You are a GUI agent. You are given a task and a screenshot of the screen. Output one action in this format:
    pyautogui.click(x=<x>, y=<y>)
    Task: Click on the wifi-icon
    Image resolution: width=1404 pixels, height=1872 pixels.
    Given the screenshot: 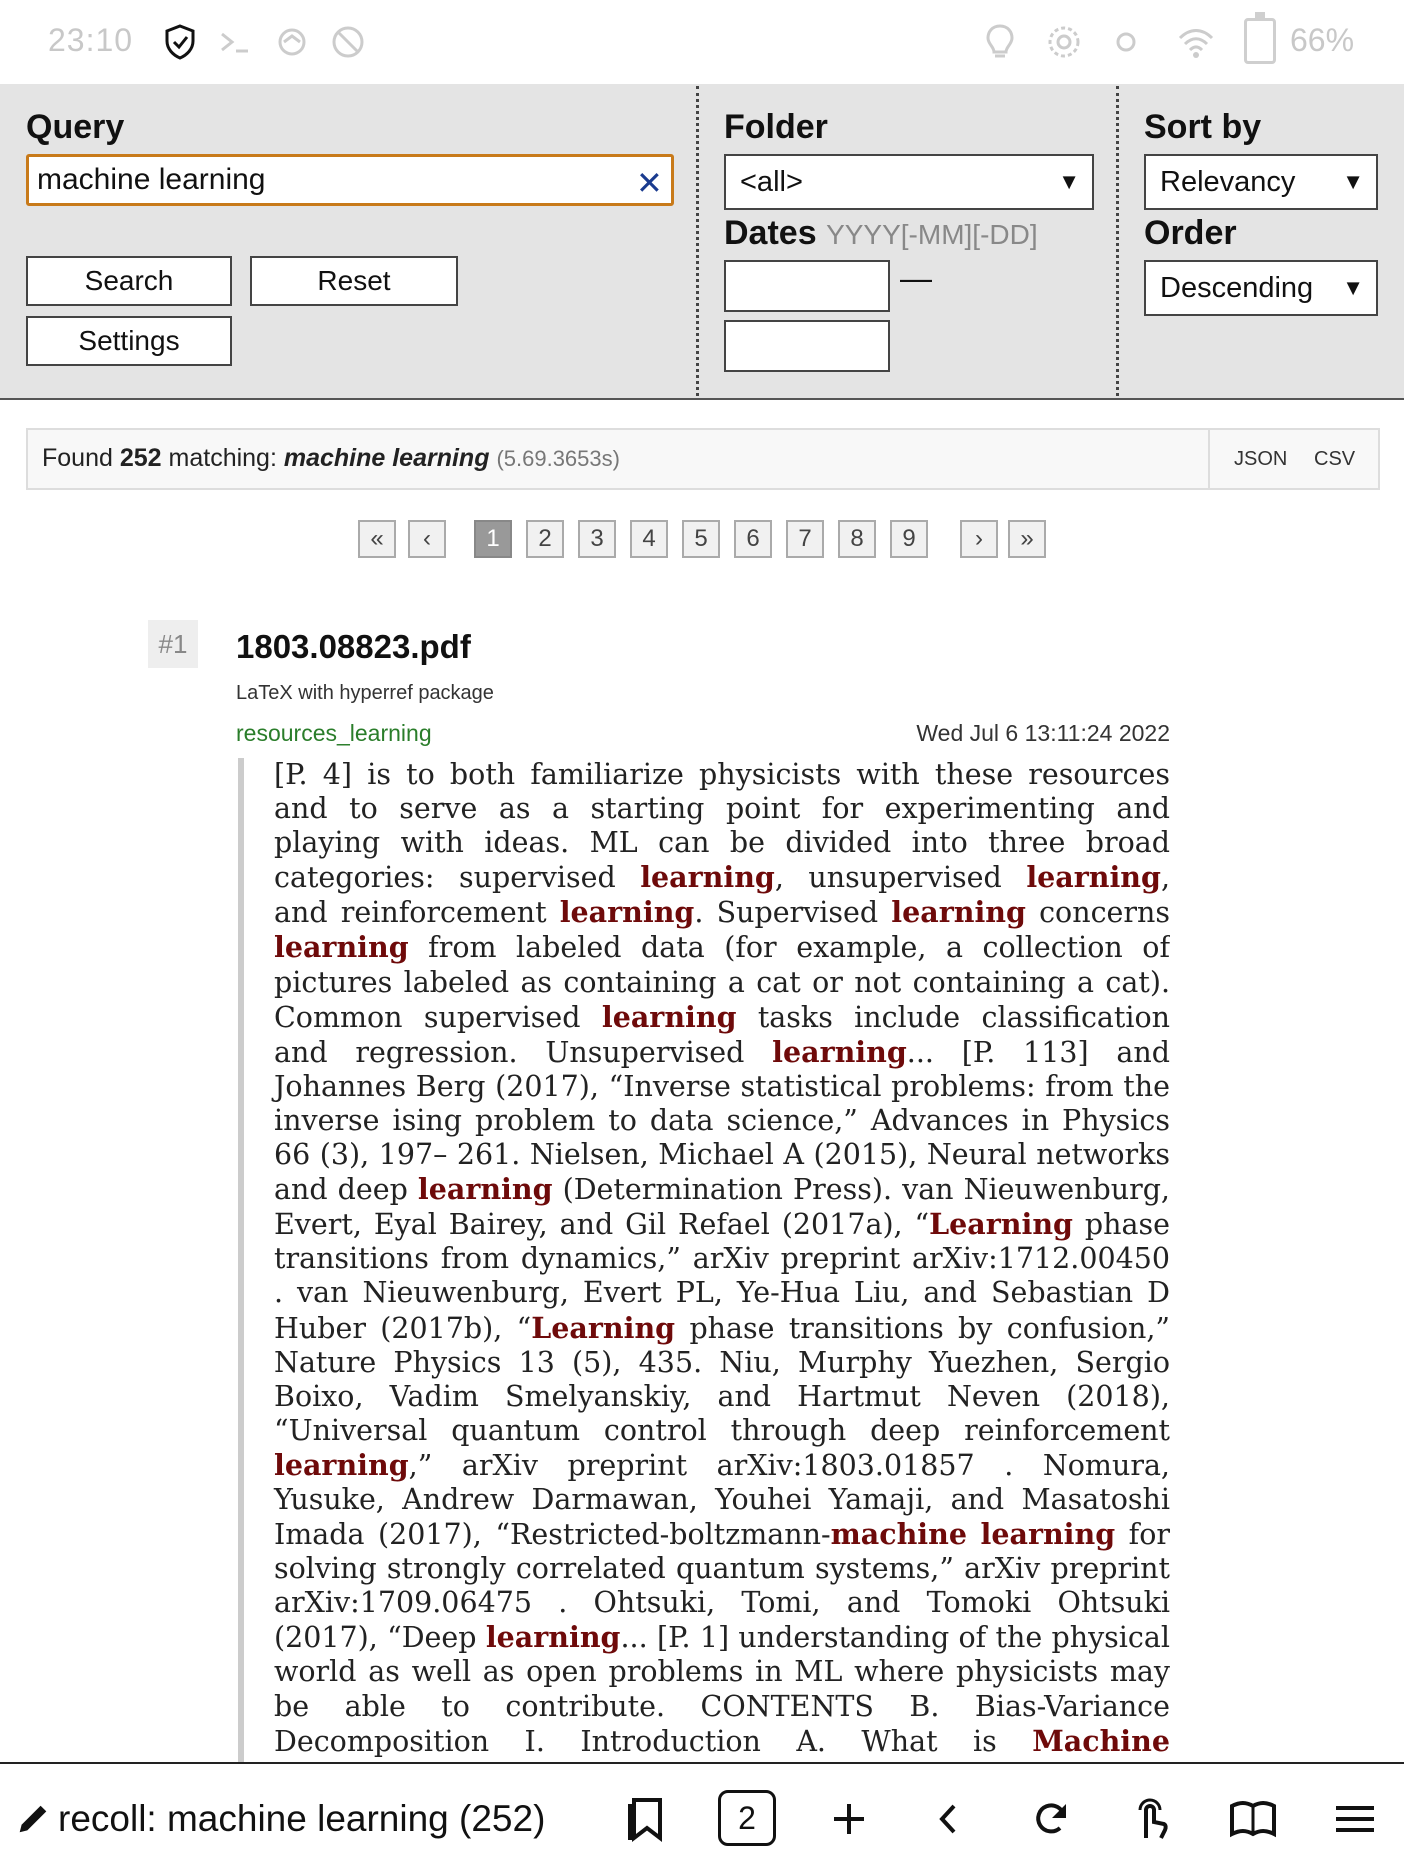 What is the action you would take?
    pyautogui.click(x=1196, y=43)
    